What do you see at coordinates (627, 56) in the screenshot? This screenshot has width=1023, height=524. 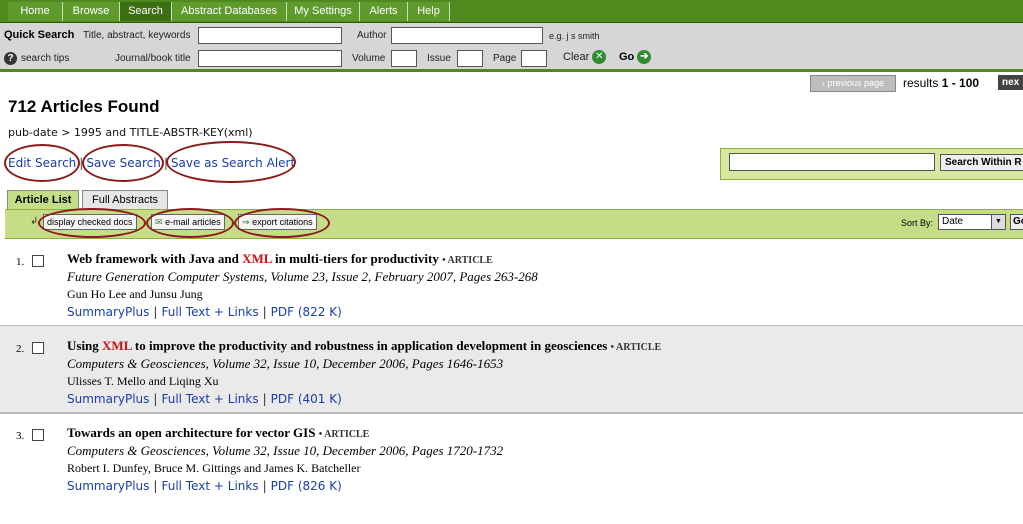 I see `go-label: Go` at bounding box center [627, 56].